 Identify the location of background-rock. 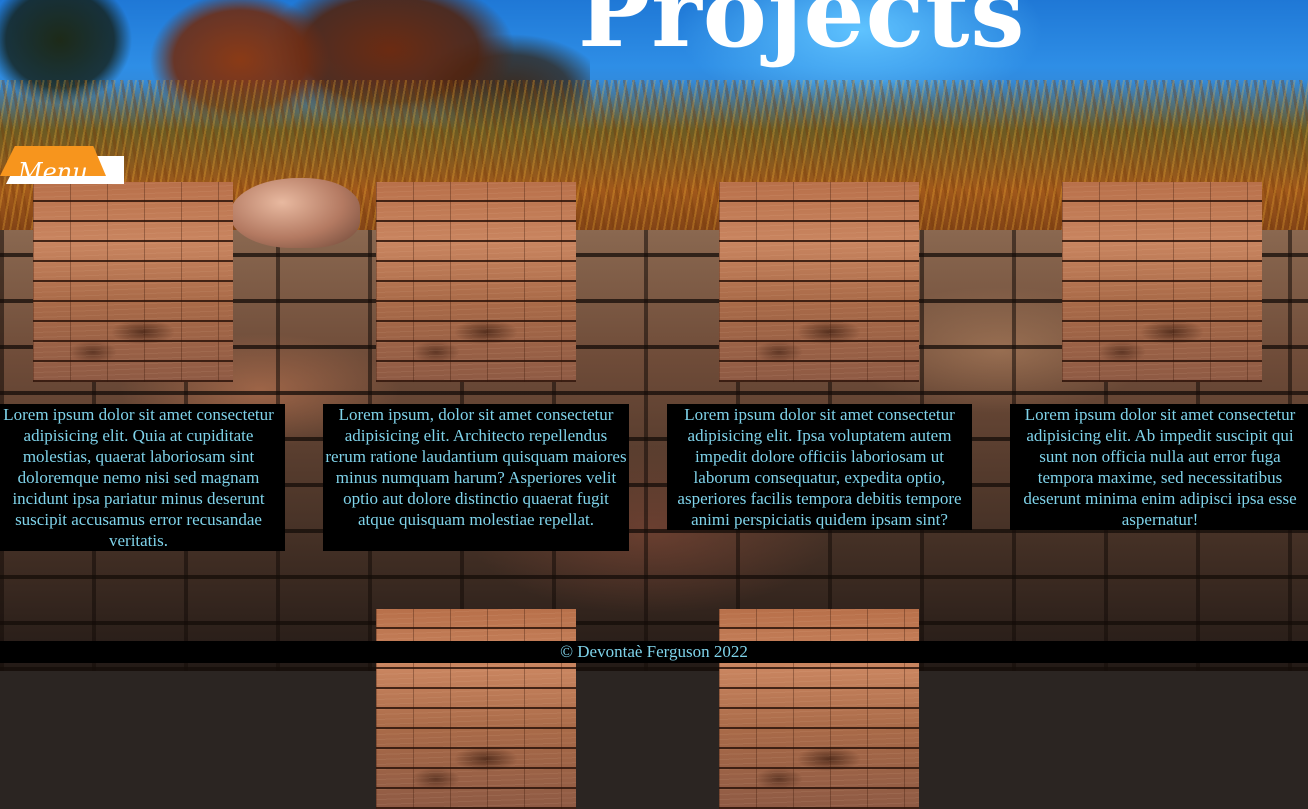
(295, 213).